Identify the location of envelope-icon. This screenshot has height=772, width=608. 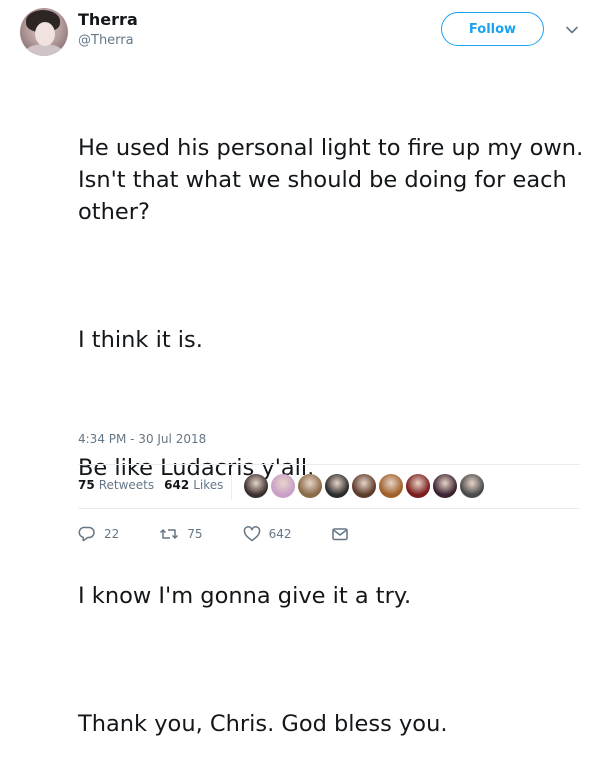
(340, 534).